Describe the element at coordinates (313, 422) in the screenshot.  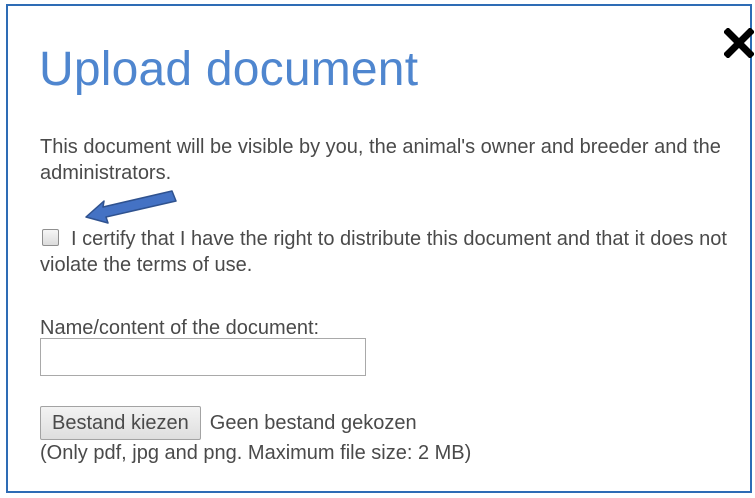
I see `file-status-text: Geen bestand gekozen` at that location.